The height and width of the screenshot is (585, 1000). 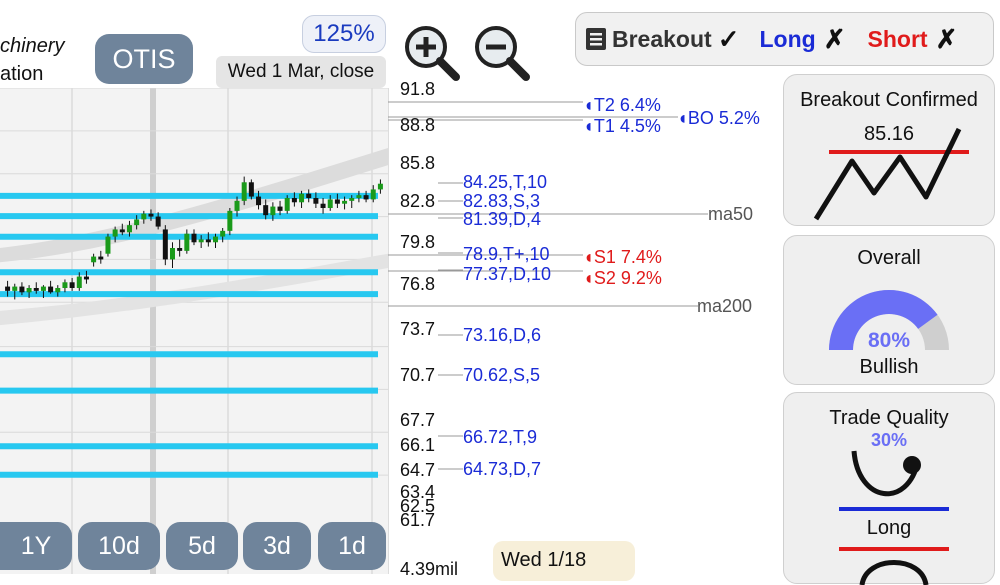 What do you see at coordinates (501, 52) in the screenshot?
I see `zoom-out-icon` at bounding box center [501, 52].